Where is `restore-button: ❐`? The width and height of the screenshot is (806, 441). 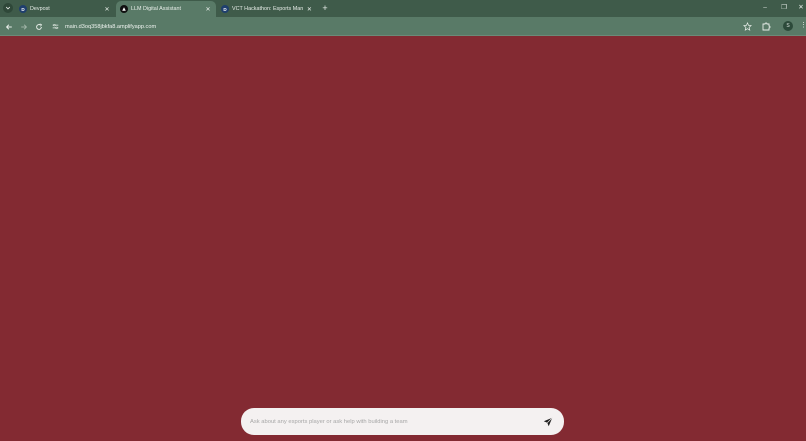 restore-button: ❐ is located at coordinates (784, 8).